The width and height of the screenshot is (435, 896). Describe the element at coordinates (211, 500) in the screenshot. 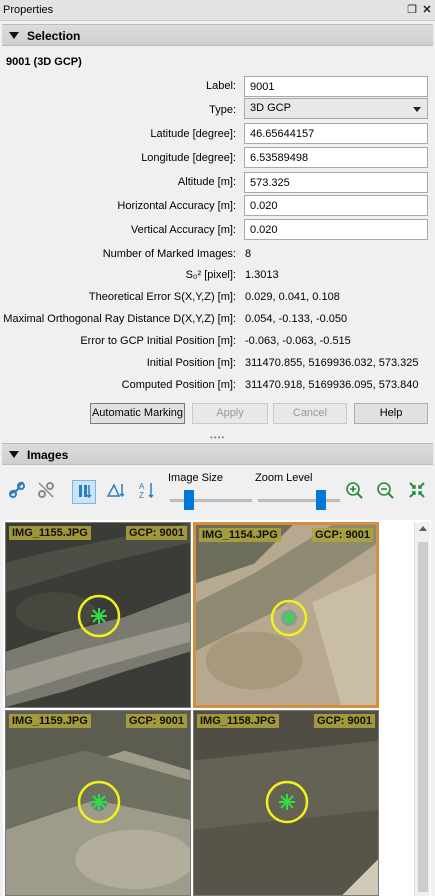

I see `image-size-slider` at that location.